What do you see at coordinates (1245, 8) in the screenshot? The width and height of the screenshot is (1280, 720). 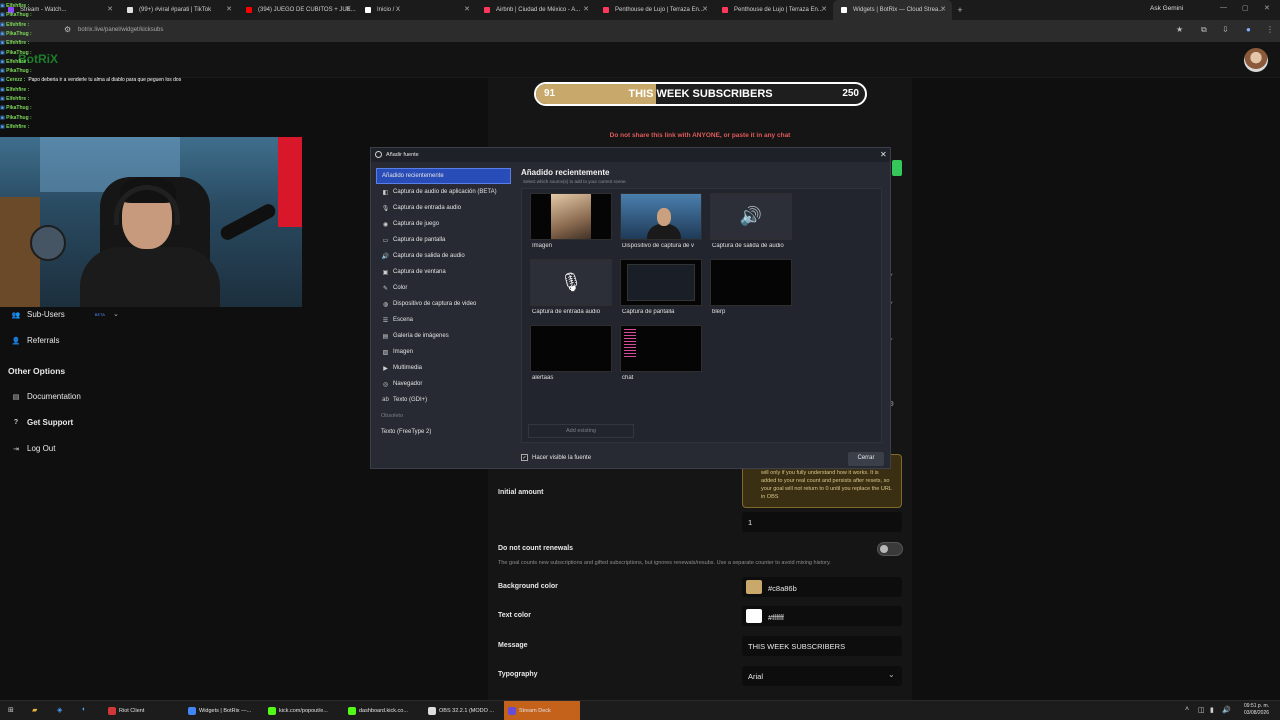 I see `maximize-icon: ▢` at bounding box center [1245, 8].